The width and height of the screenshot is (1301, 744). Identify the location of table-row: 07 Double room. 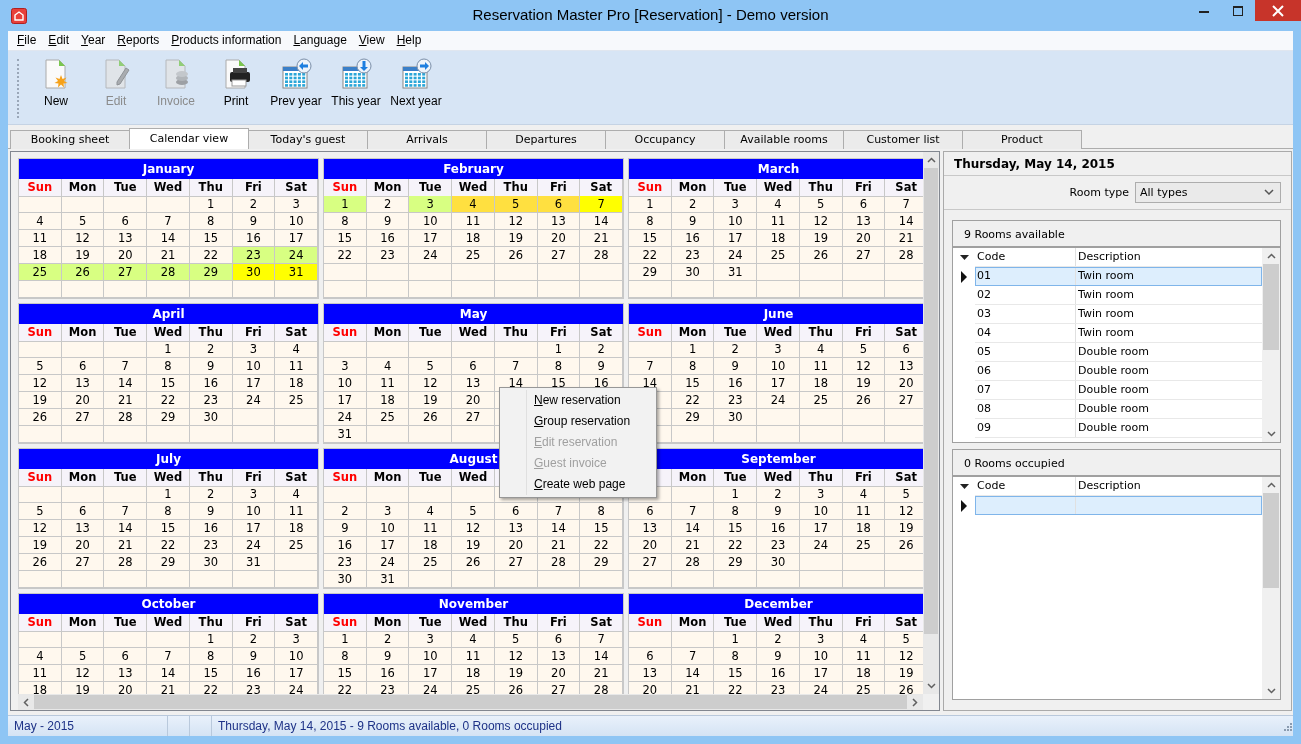
(1118, 390).